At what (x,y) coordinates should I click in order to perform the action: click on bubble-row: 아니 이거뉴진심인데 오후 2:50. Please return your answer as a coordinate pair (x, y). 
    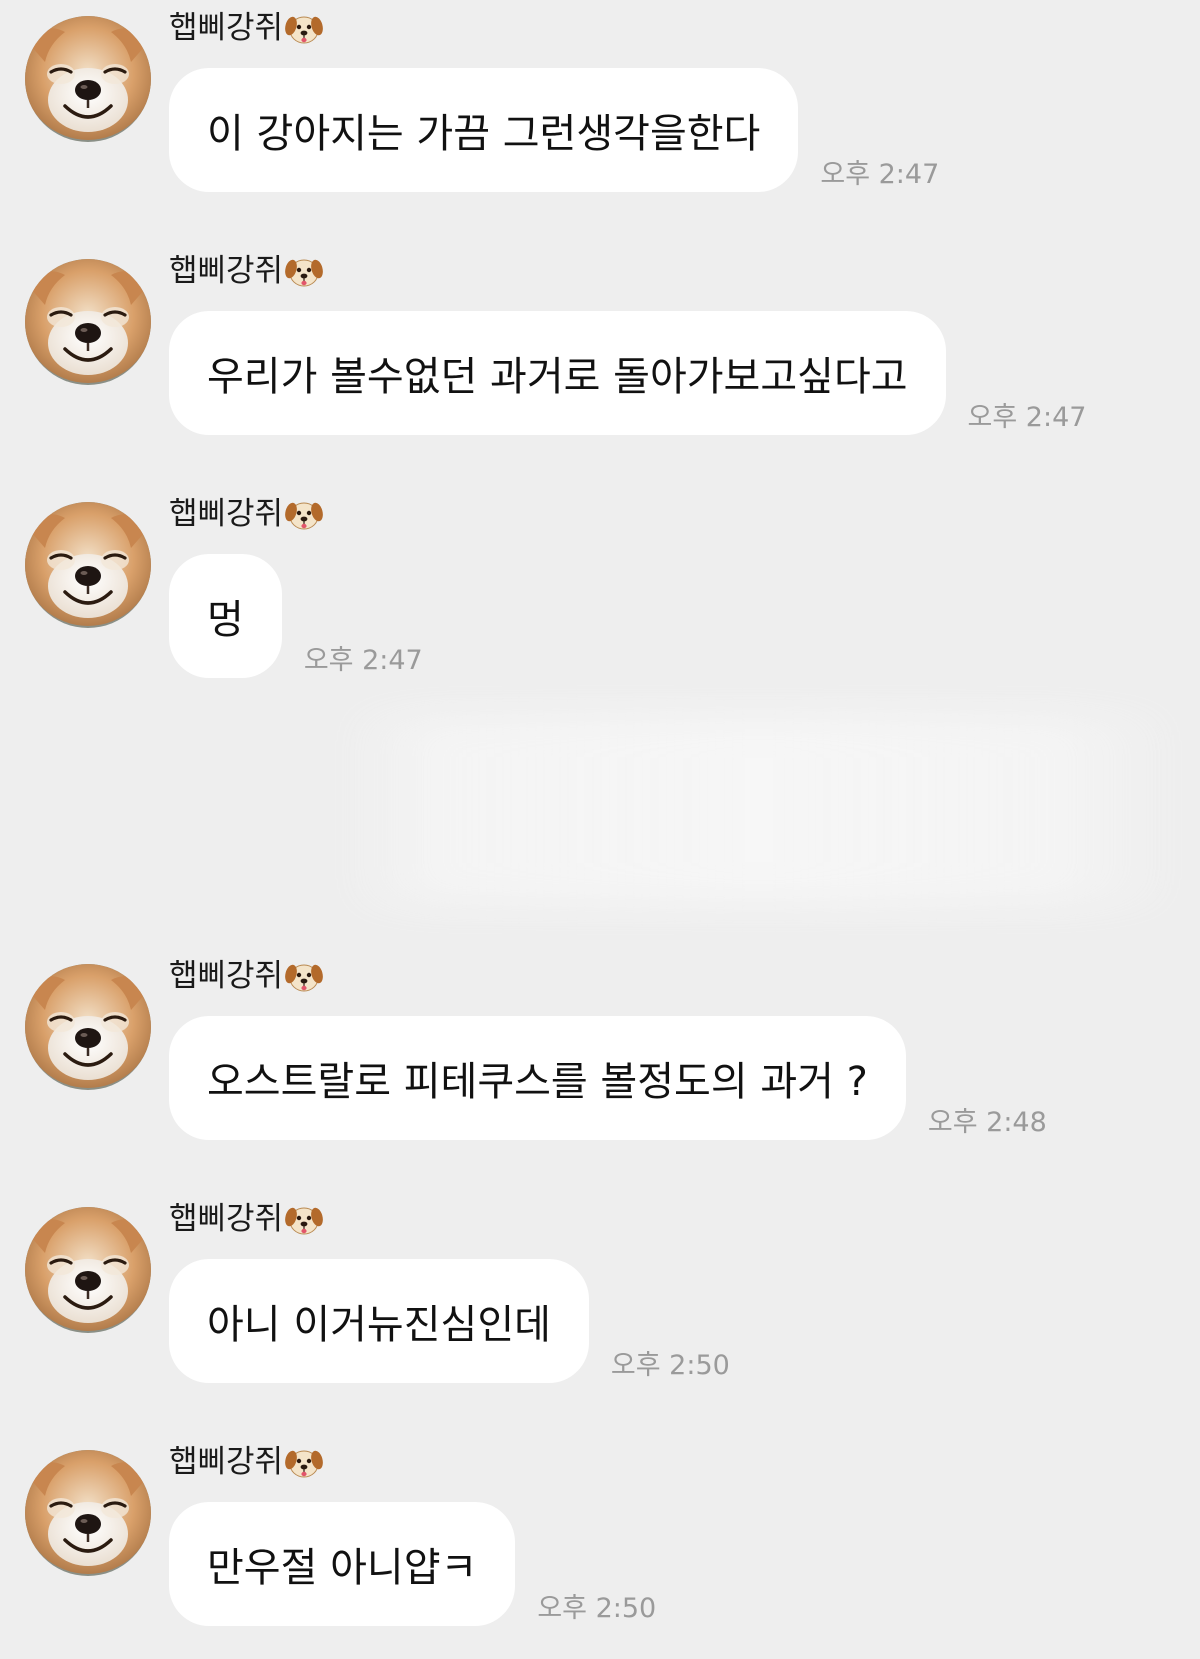
    Looking at the image, I should click on (449, 1321).